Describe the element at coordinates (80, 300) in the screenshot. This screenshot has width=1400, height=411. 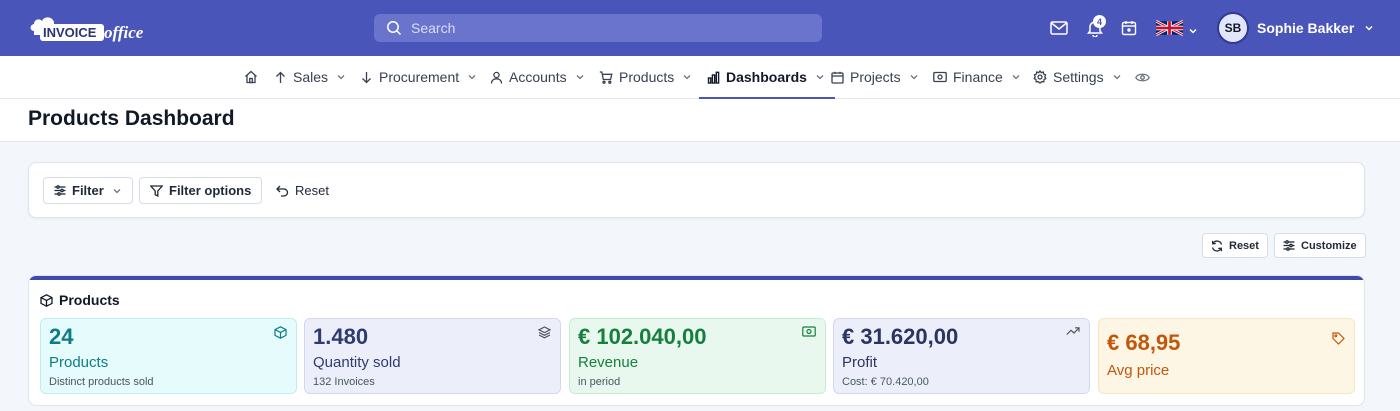
I see `widget-title: Products` at that location.